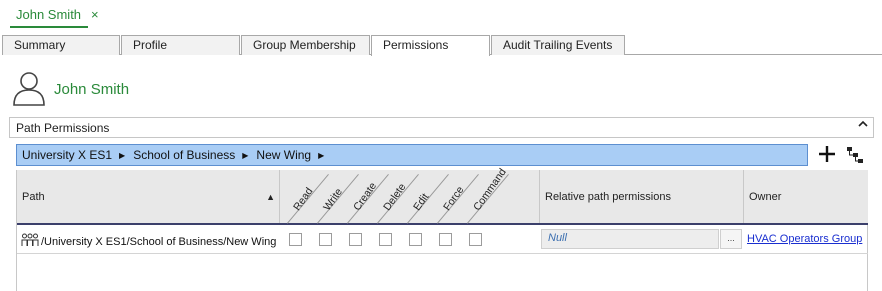  What do you see at coordinates (355, 239) in the screenshot?
I see `create-checkbox` at bounding box center [355, 239].